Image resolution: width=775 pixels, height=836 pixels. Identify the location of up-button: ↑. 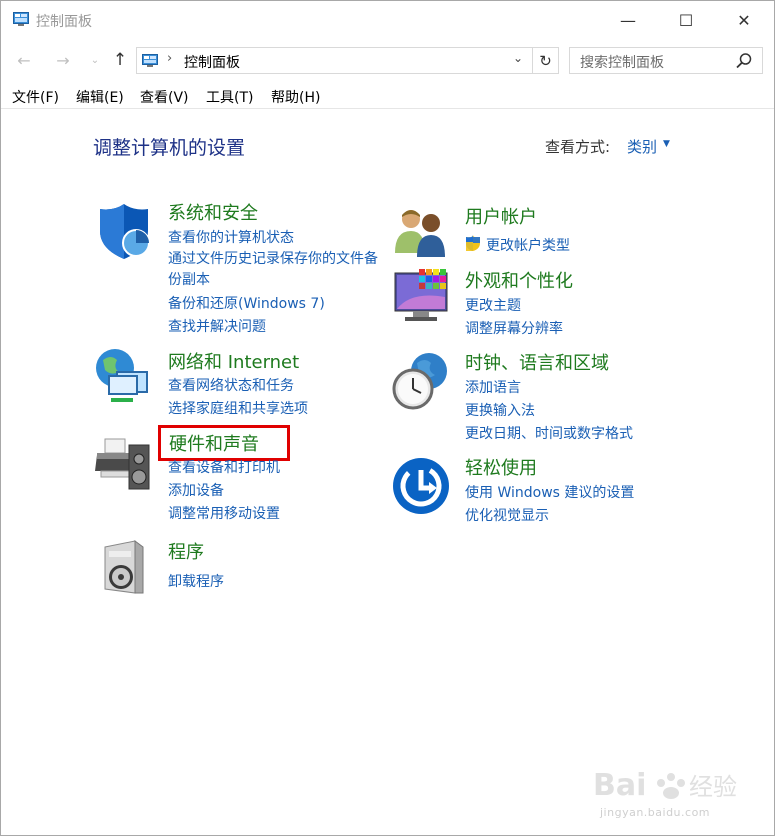
(120, 60).